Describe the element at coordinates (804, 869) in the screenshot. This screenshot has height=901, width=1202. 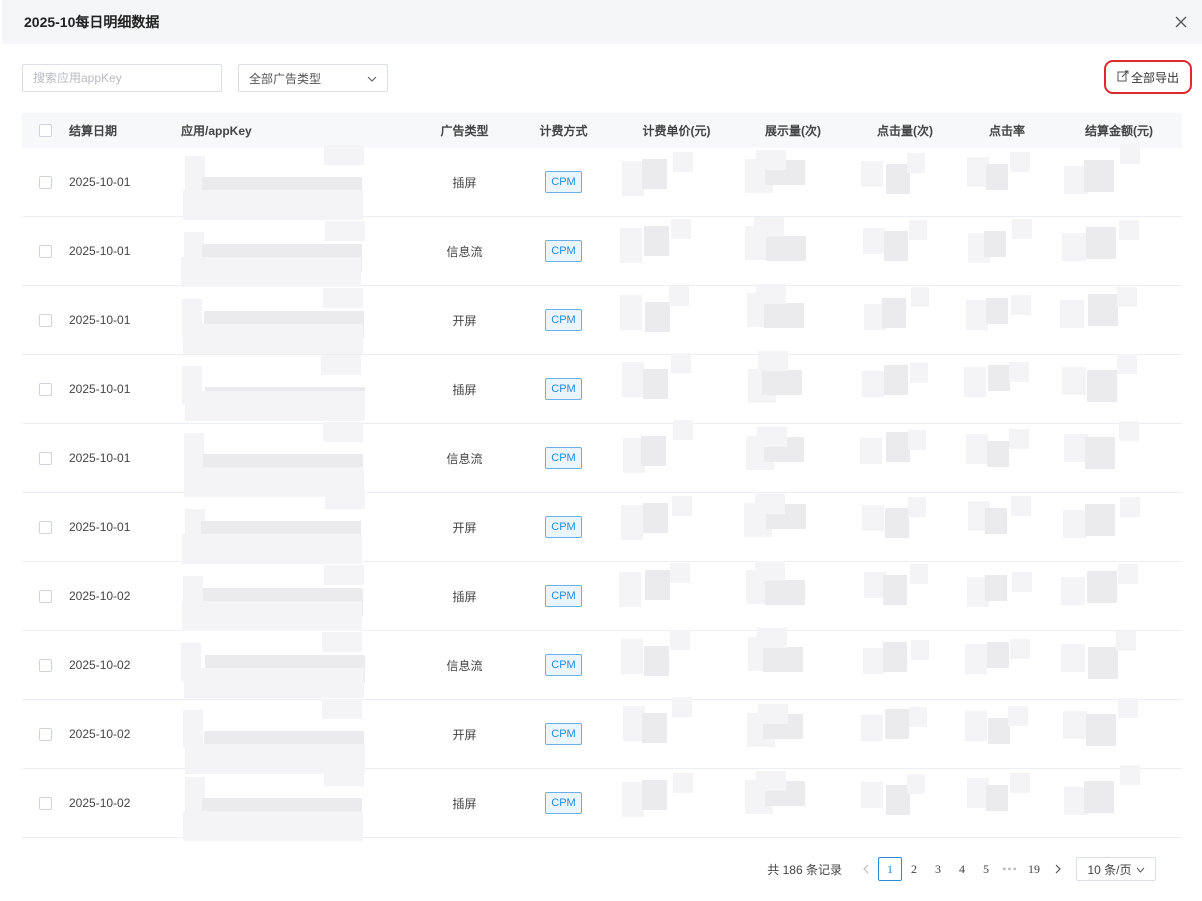
I see `pagination-total: 共 186 条记录` at that location.